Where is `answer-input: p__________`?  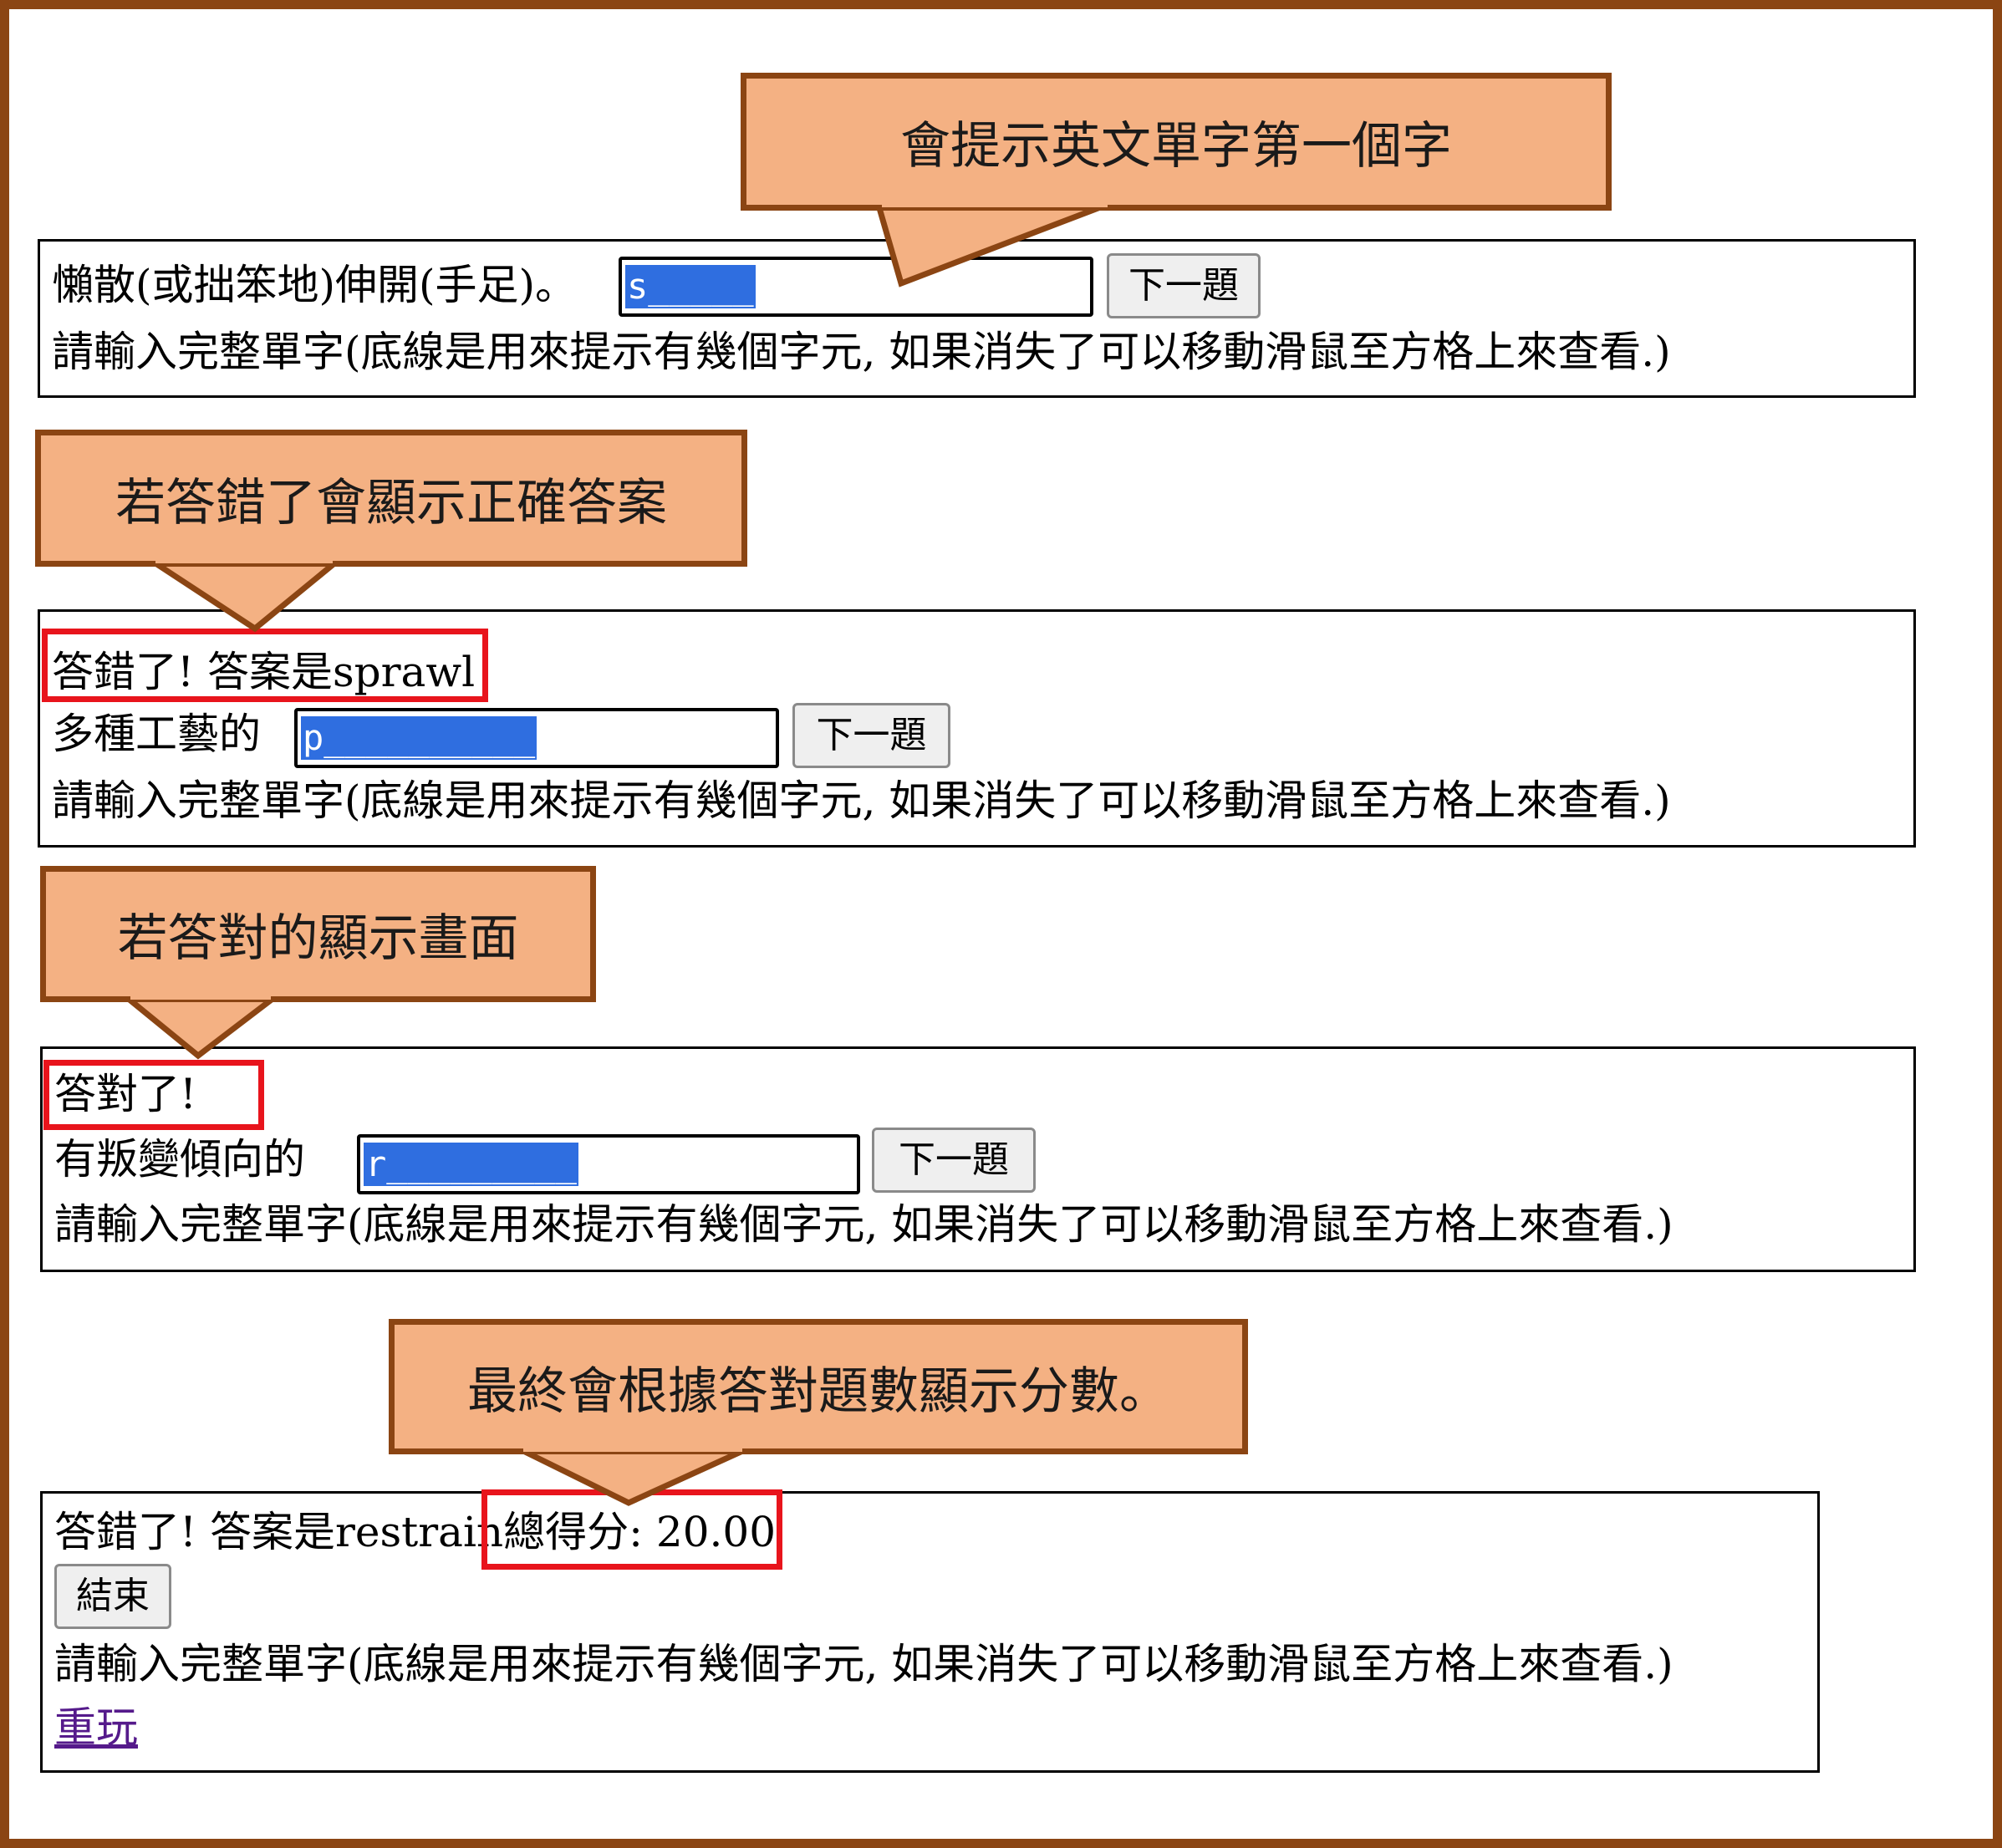
answer-input: p__________ is located at coordinates (536, 738).